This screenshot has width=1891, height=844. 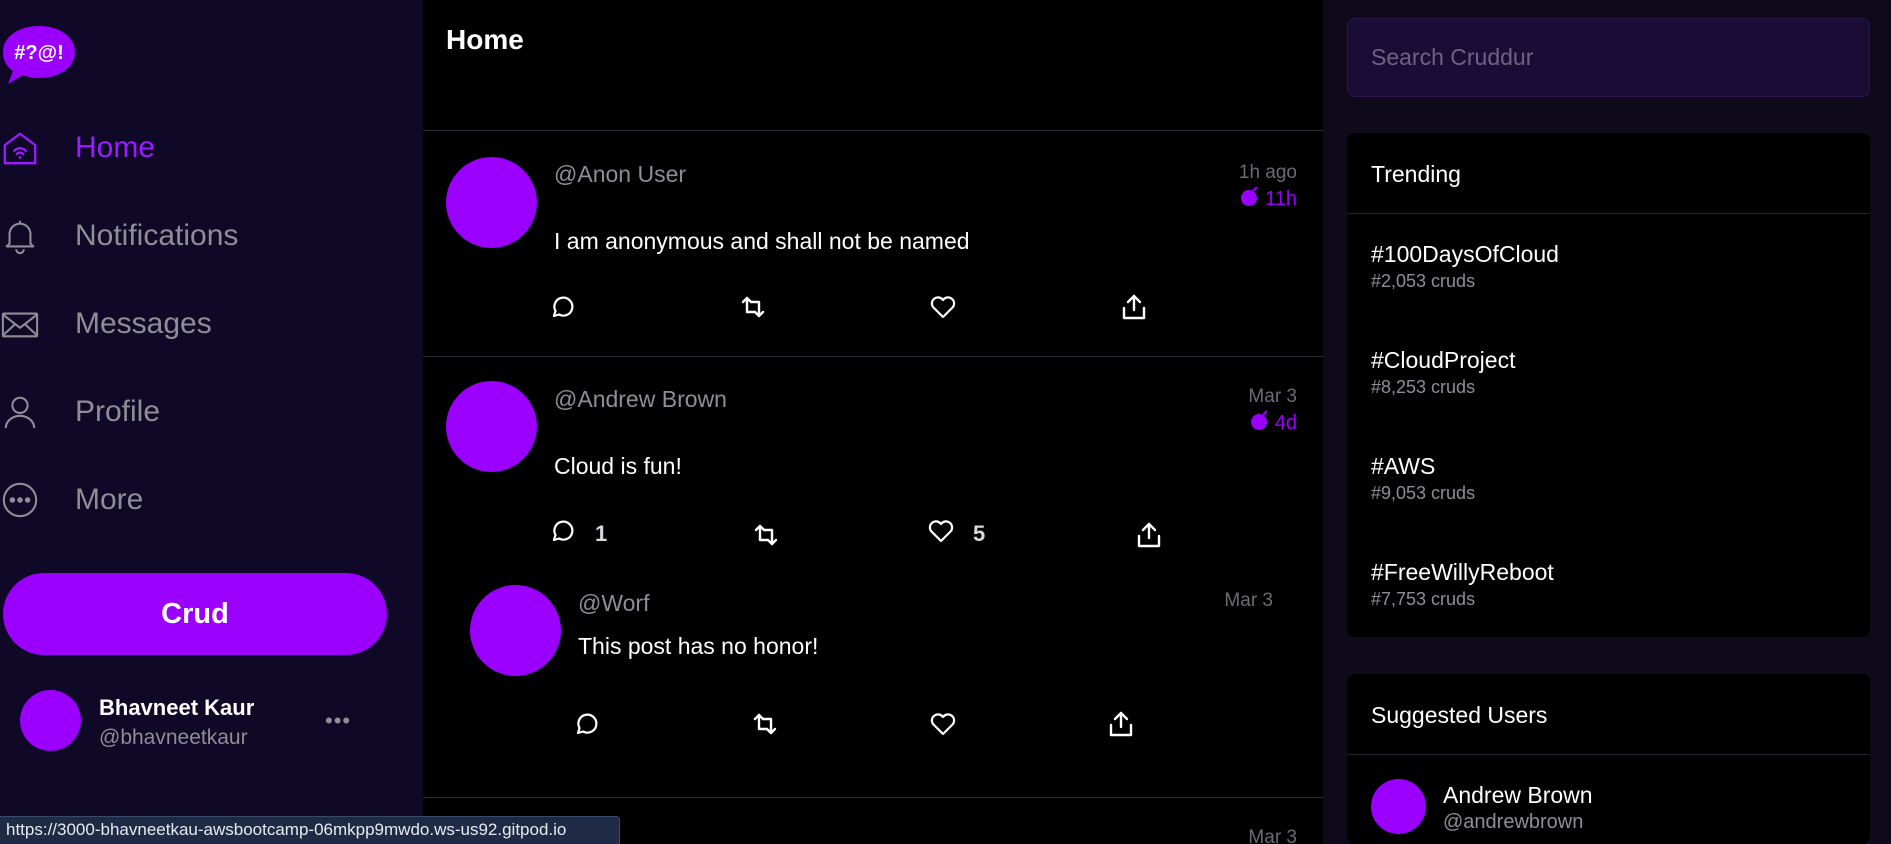 What do you see at coordinates (109, 499) in the screenshot?
I see `nav-more-label: More` at bounding box center [109, 499].